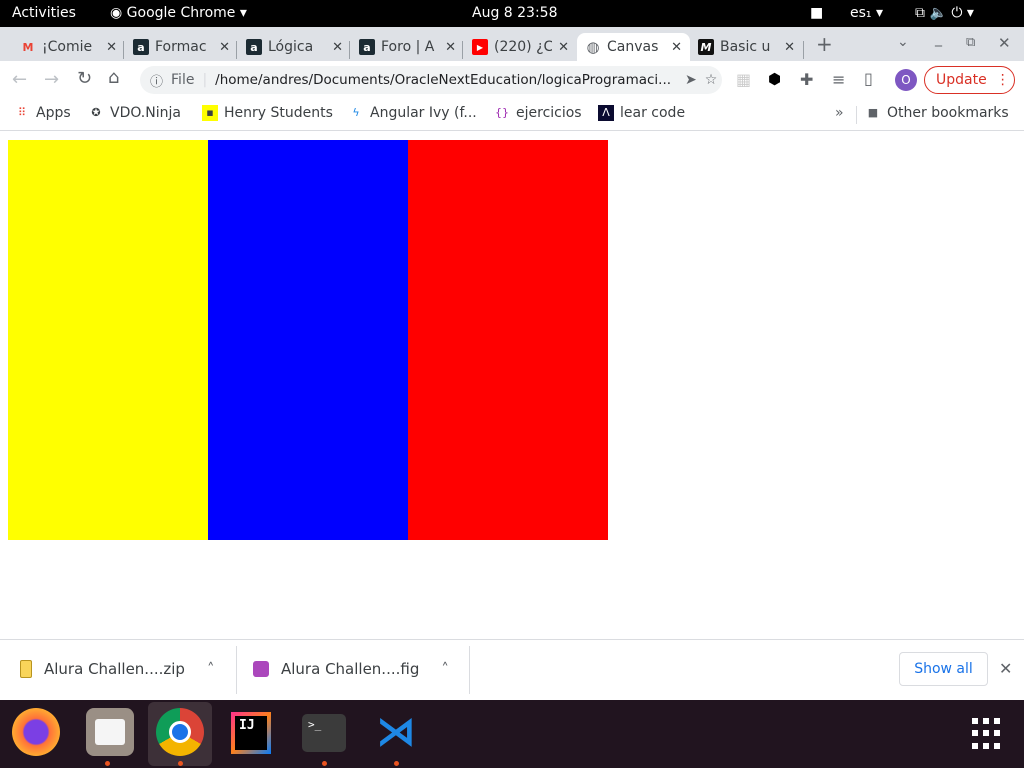  Describe the element at coordinates (824, 44) in the screenshot. I see `new-tab-button: +` at that location.